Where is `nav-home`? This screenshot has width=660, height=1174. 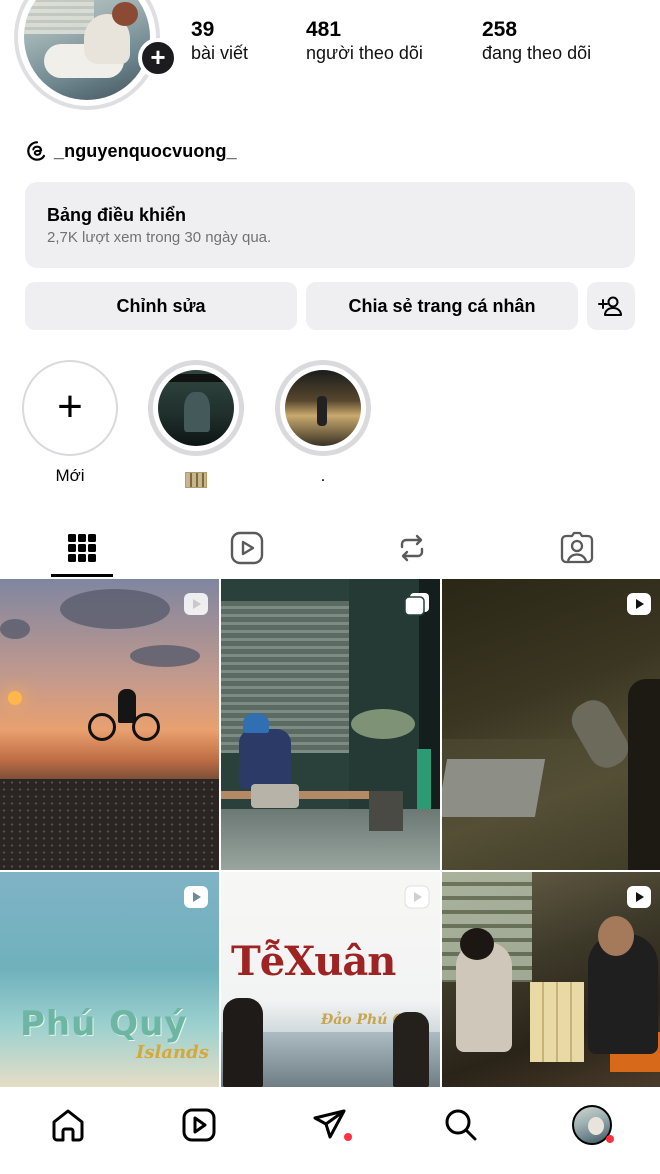 nav-home is located at coordinates (68, 1125).